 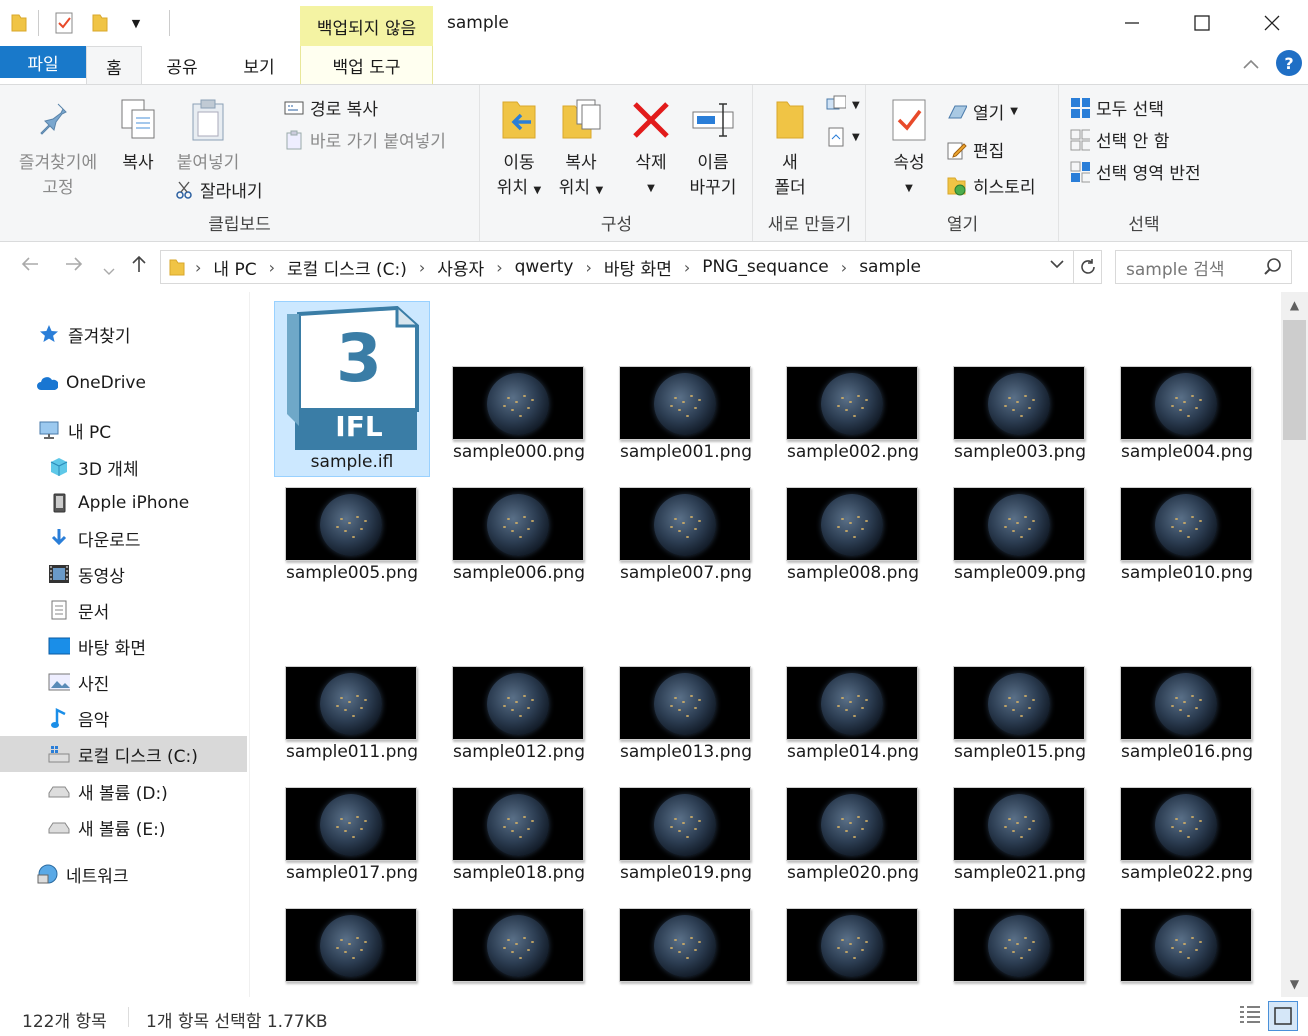 What do you see at coordinates (1283, 1016) in the screenshot?
I see `large-icons-view-icon` at bounding box center [1283, 1016].